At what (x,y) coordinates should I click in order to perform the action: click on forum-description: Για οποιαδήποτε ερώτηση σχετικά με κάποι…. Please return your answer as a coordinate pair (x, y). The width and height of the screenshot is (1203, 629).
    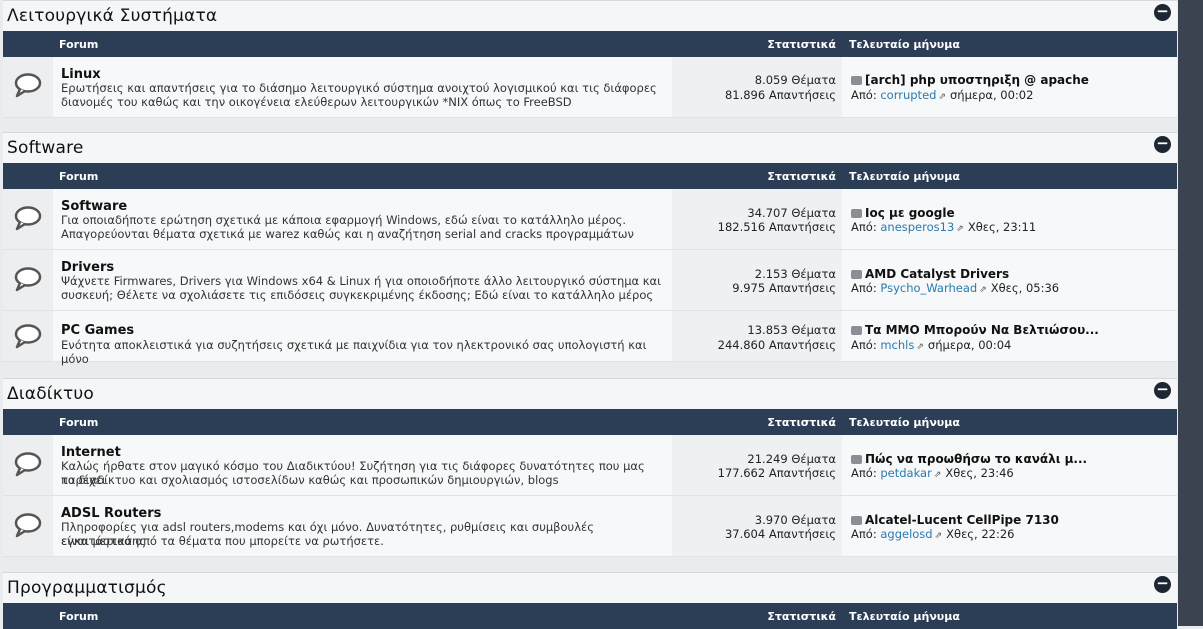
    Looking at the image, I should click on (344, 220).